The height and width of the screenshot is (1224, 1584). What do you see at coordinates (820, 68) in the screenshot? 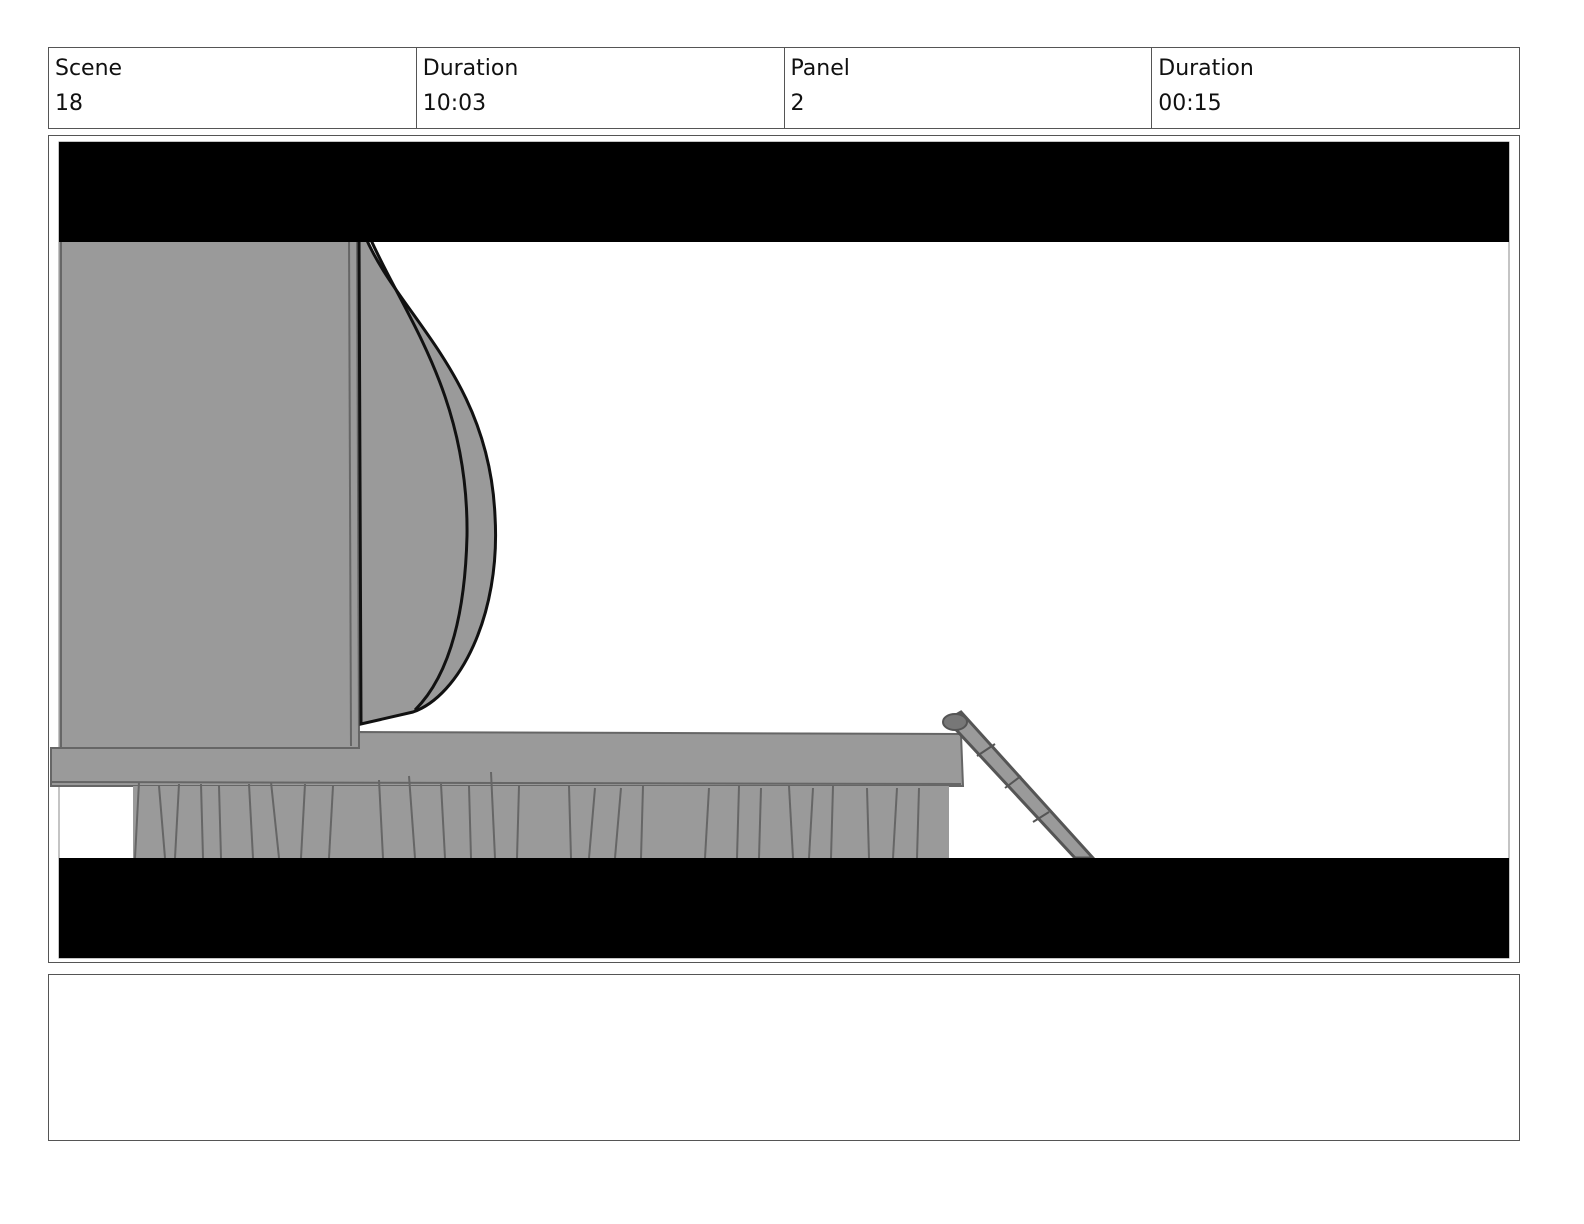
I see `panel-label: Panel` at bounding box center [820, 68].